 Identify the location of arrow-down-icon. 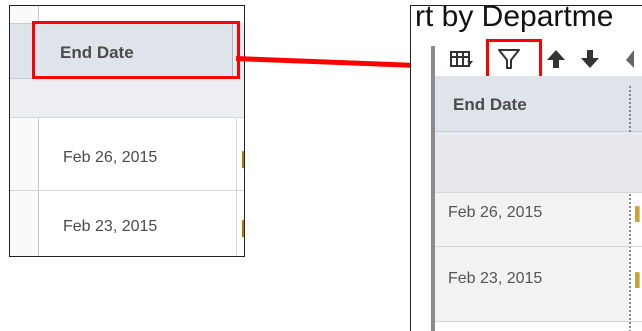
(590, 59).